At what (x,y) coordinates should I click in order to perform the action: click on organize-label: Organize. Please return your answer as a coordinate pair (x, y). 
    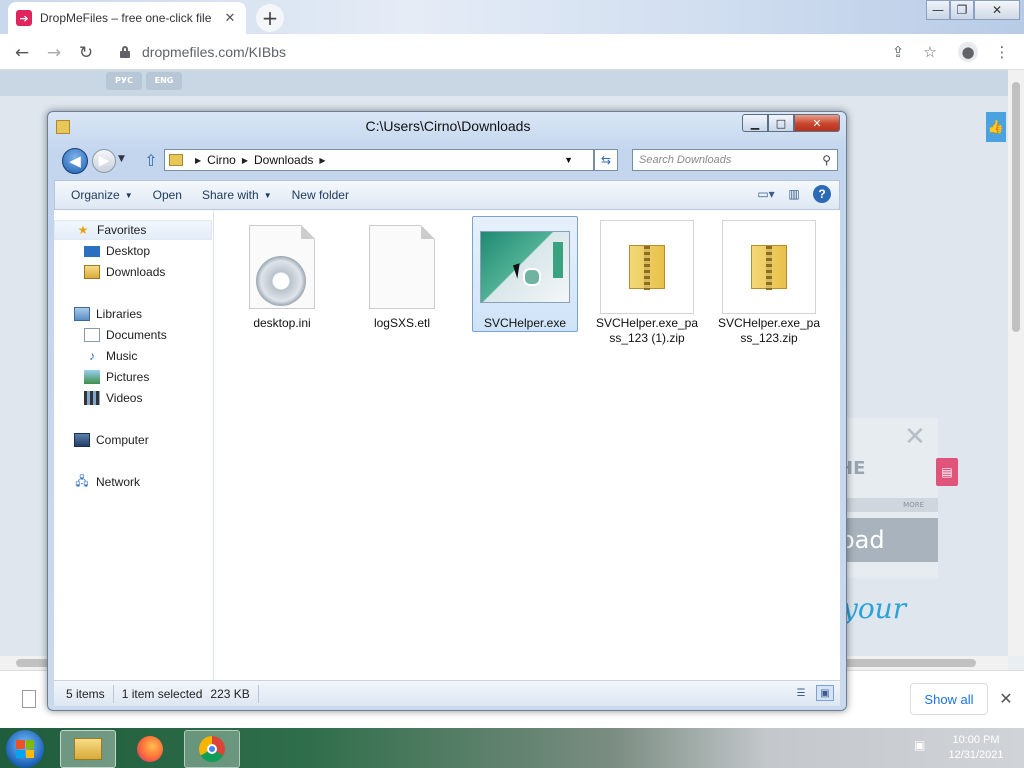
    Looking at the image, I should click on (95, 195).